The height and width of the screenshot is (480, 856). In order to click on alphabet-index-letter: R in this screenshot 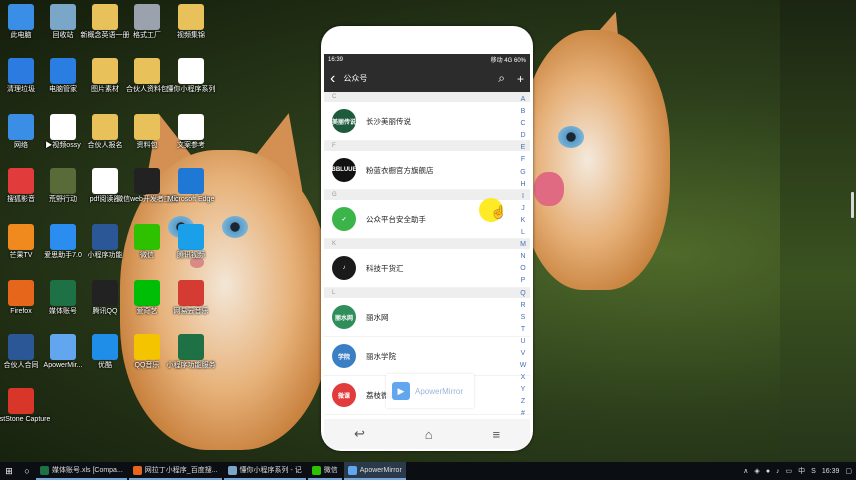, I will do `click(522, 306)`.